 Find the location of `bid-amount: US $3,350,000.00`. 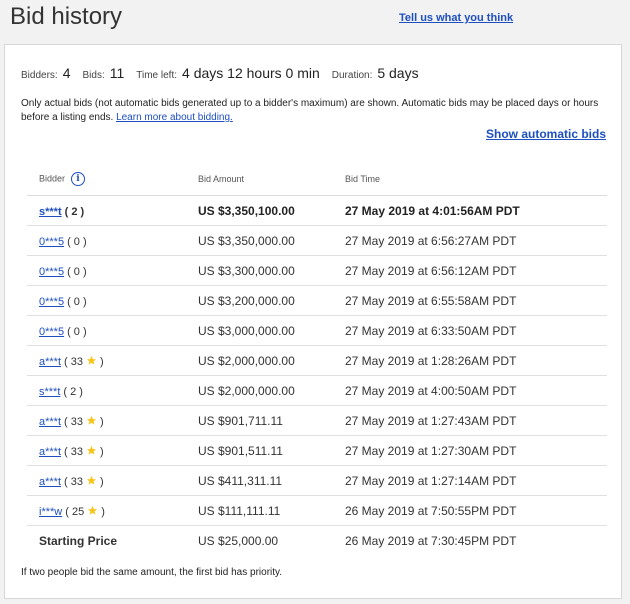

bid-amount: US $3,350,000.00 is located at coordinates (259, 240).